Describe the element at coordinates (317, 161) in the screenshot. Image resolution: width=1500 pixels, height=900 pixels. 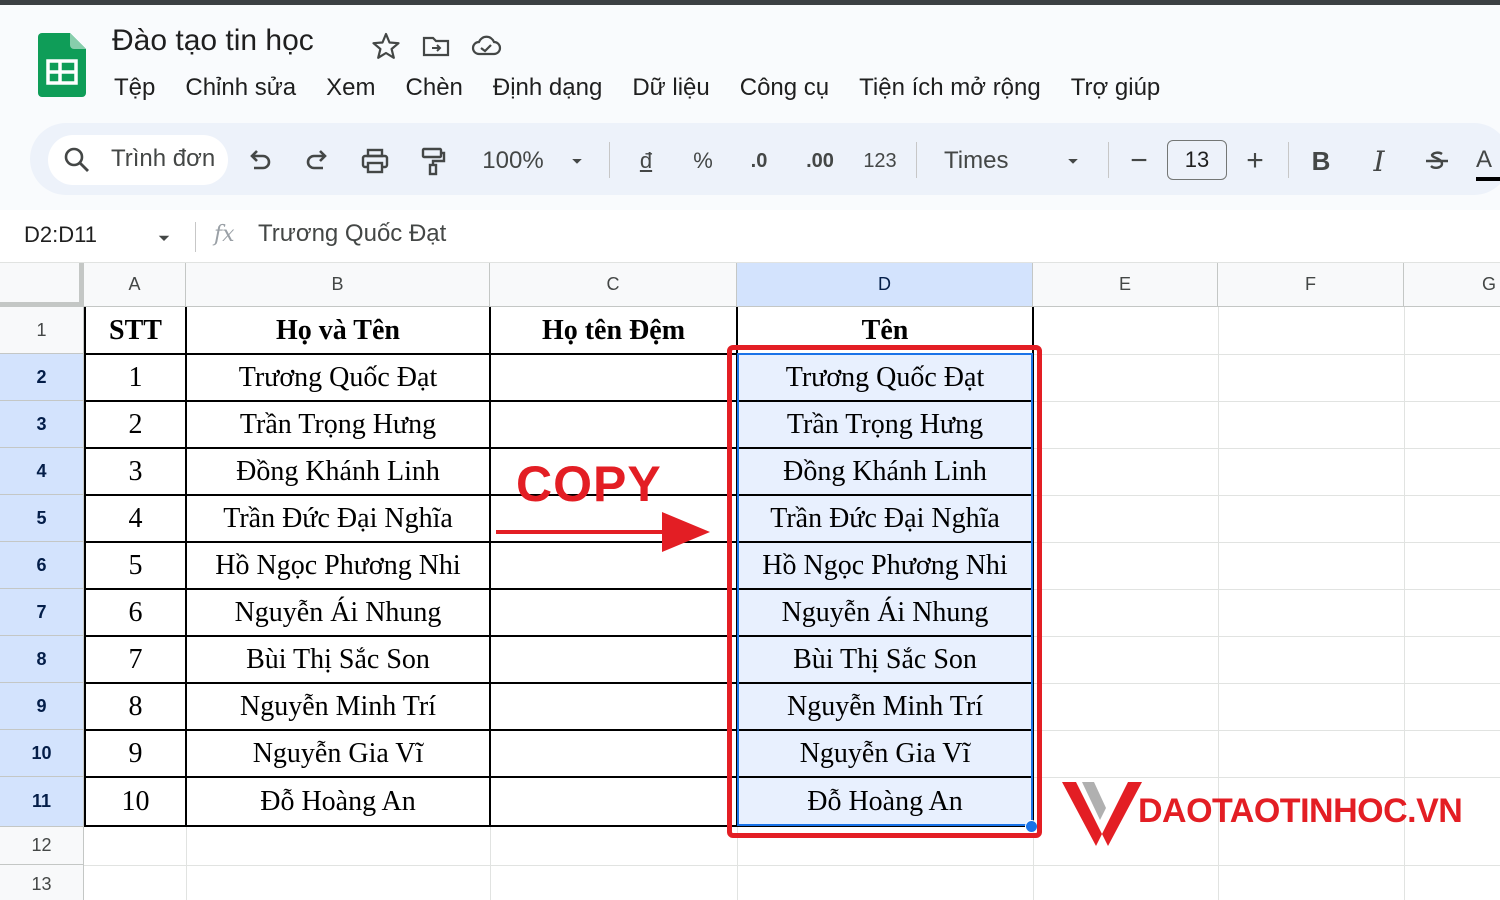
I see `redo-button` at that location.